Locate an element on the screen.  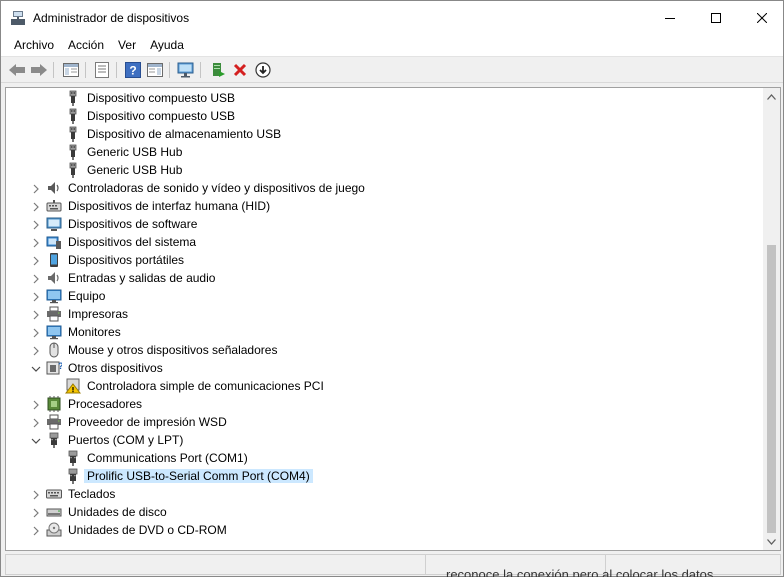
audio-io-icon is located at coordinates (54, 278).